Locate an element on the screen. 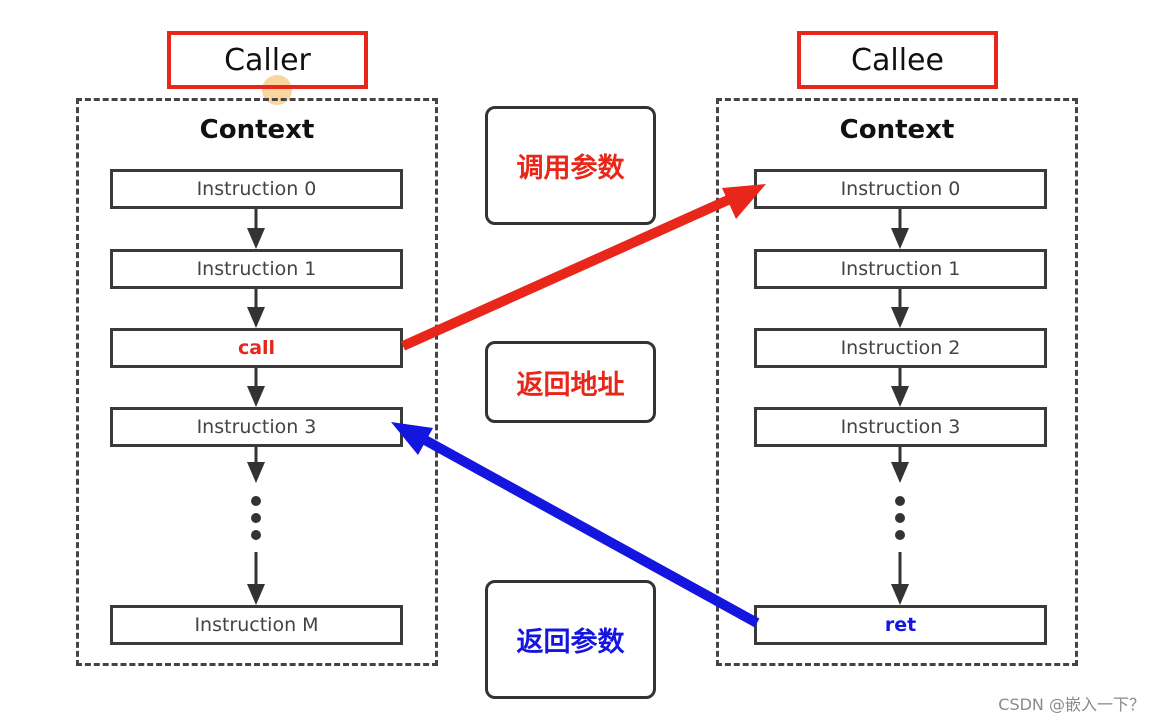 The height and width of the screenshot is (723, 1157). return-arrow is located at coordinates (575, 525).